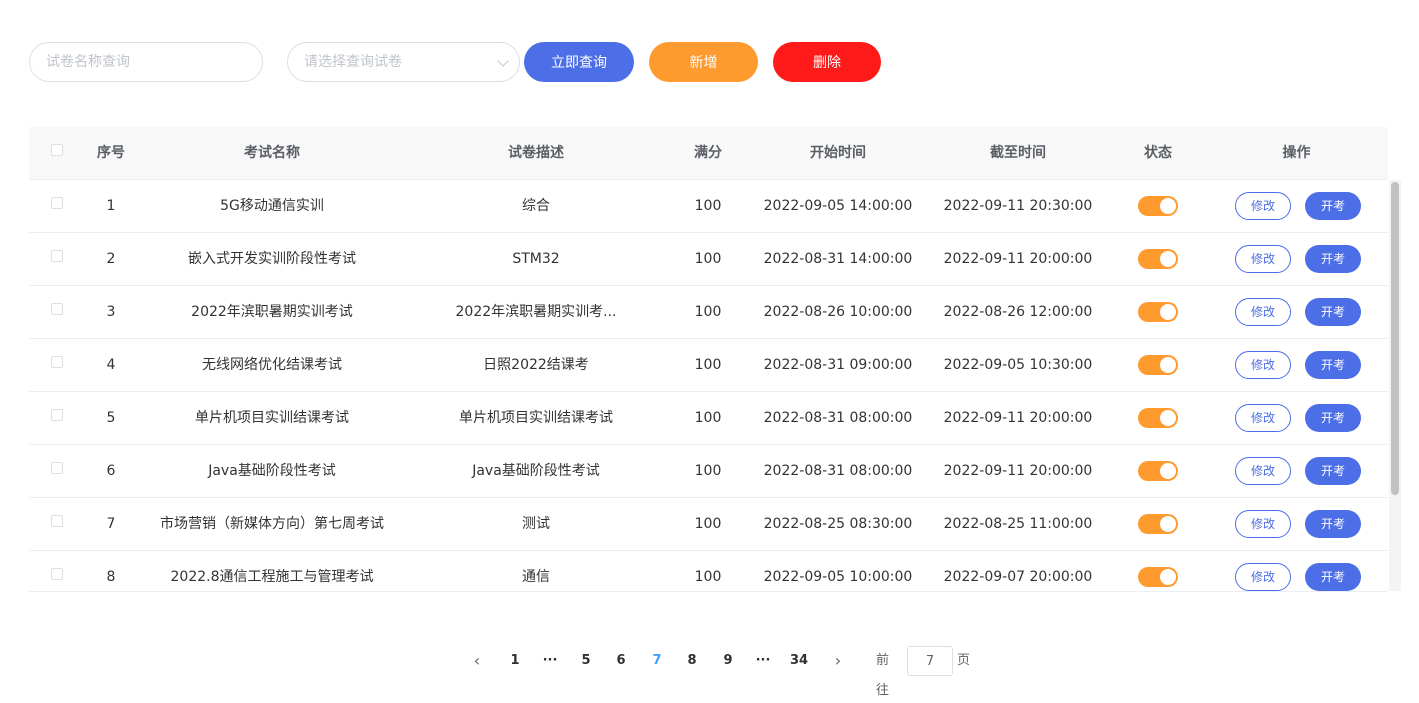 The height and width of the screenshot is (703, 1419). I want to click on page-5: 5, so click(586, 661).